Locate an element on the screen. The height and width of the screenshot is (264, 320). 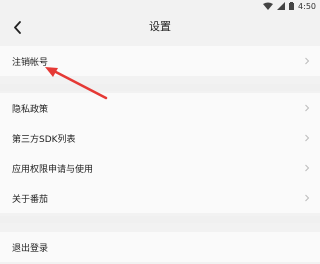
battery-icon is located at coordinates (292, 6).